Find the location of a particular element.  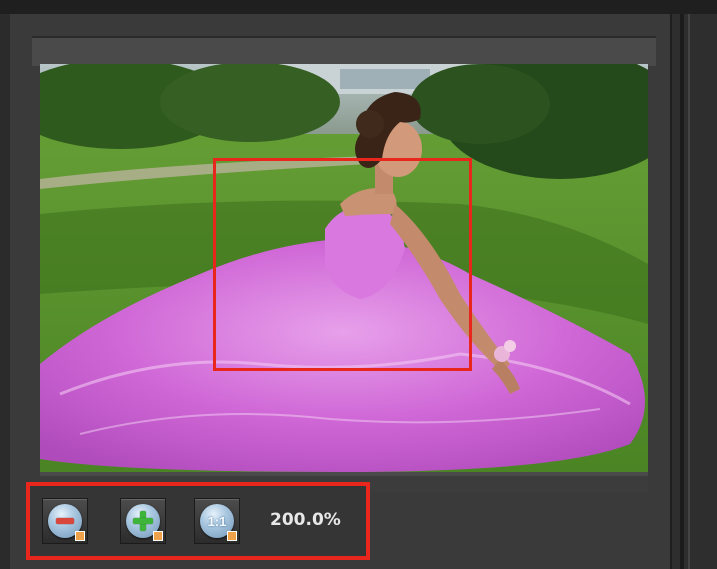

top-strip is located at coordinates (358, 7).